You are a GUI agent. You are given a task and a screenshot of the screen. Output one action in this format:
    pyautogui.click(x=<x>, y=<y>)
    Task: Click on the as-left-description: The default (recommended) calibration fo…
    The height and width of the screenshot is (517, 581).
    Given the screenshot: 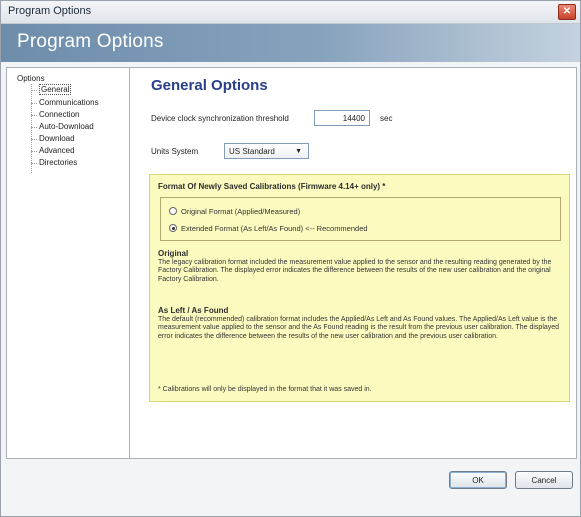 What is the action you would take?
    pyautogui.click(x=359, y=328)
    